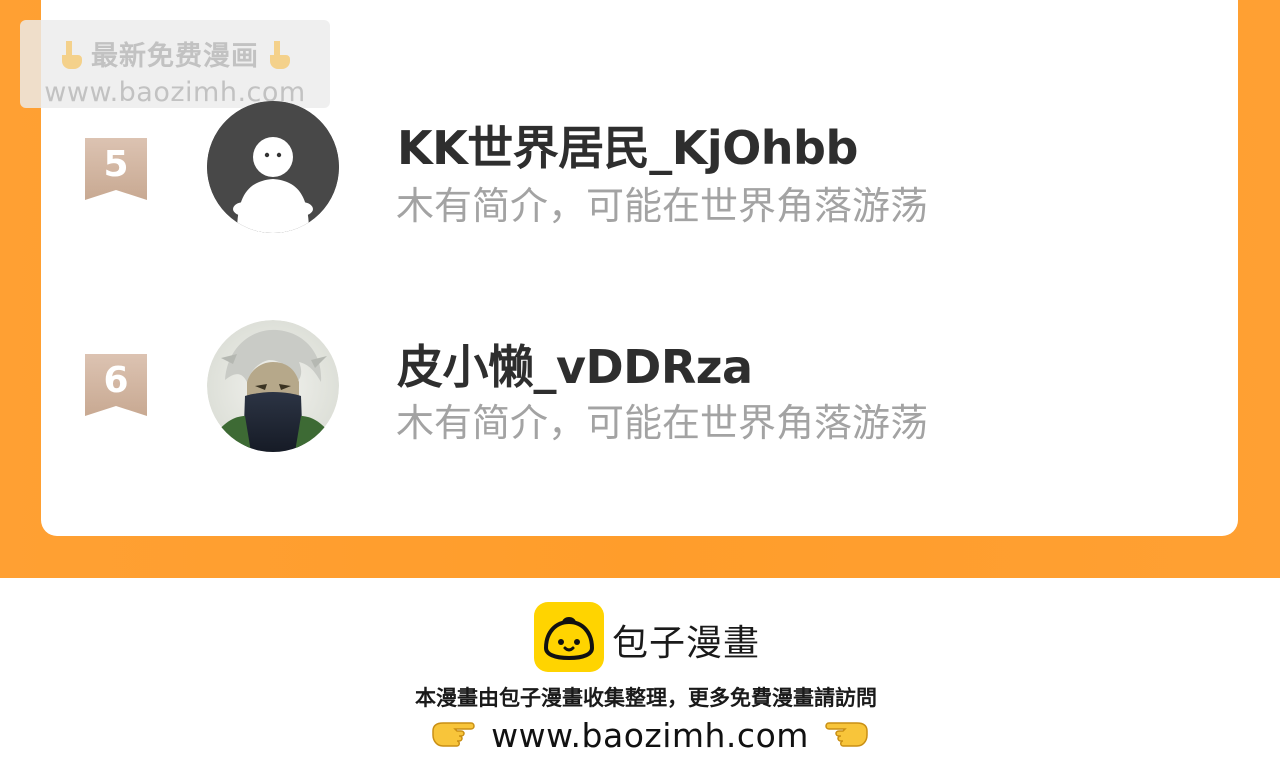 The image size is (1280, 778). I want to click on watermark-title: 最新免费漫画, so click(175, 56).